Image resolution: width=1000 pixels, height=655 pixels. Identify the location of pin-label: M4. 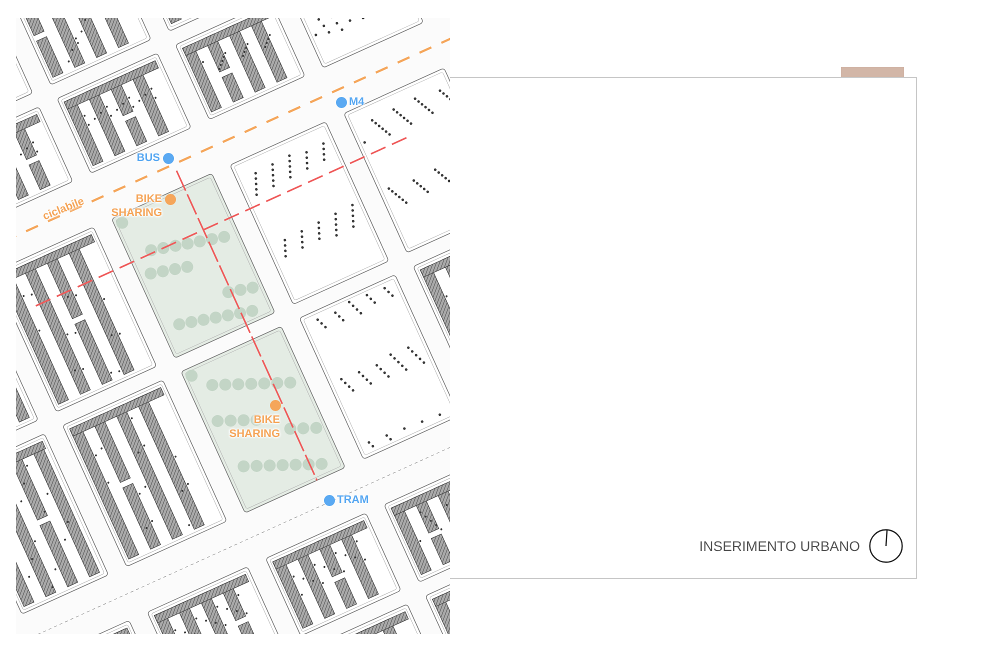
(356, 102).